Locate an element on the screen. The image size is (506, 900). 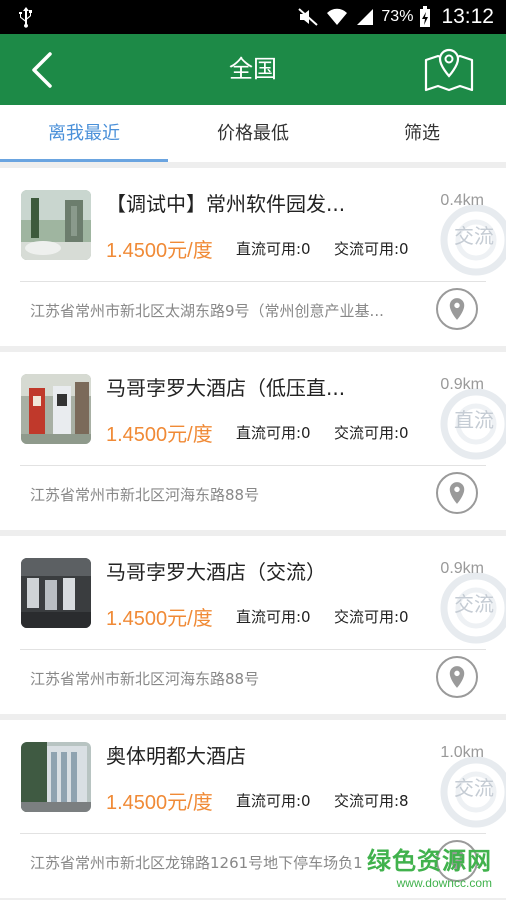
tab-filter: 筛选 is located at coordinates (422, 133).